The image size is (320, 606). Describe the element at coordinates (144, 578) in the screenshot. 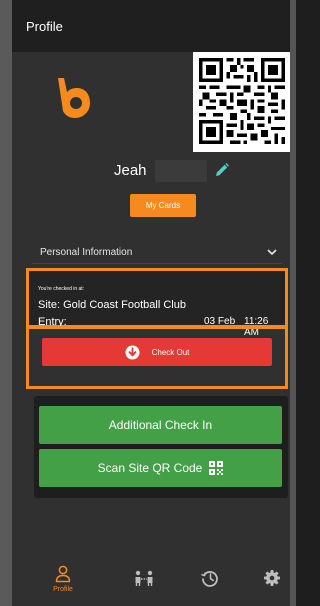

I see `check-ins-icon` at that location.